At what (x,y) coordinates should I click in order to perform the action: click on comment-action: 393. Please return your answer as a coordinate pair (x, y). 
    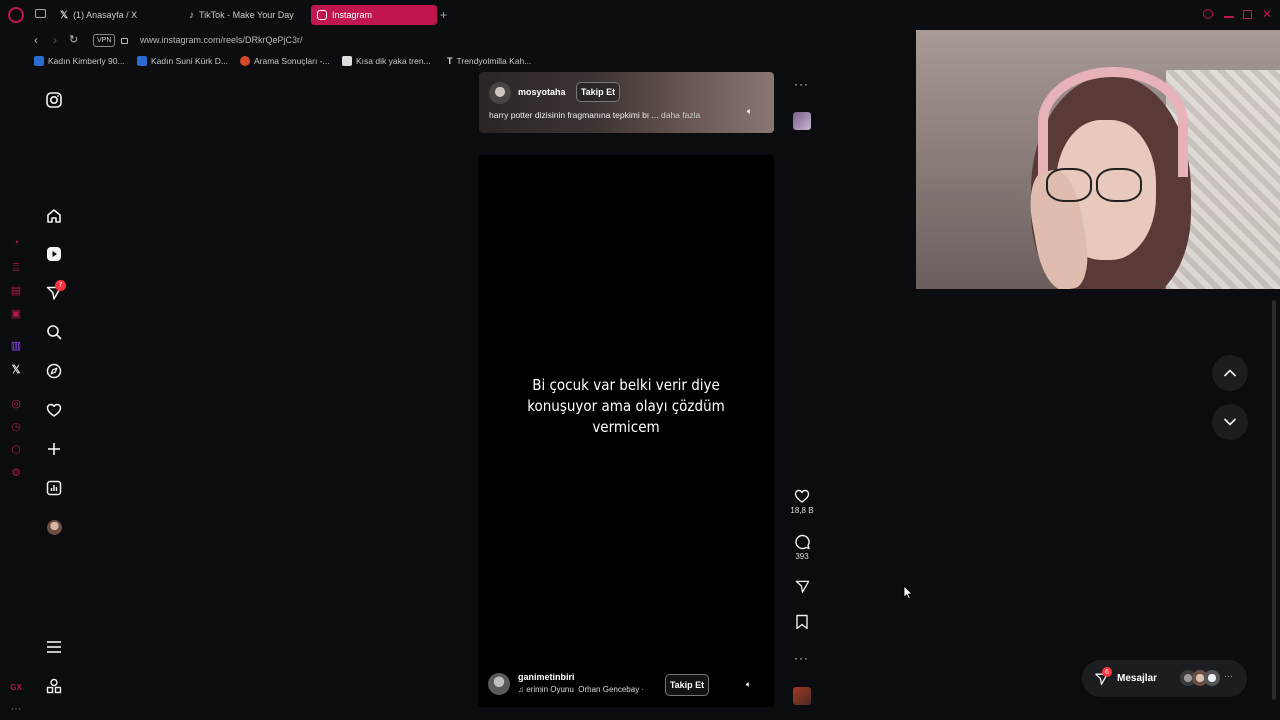
    Looking at the image, I should click on (802, 547).